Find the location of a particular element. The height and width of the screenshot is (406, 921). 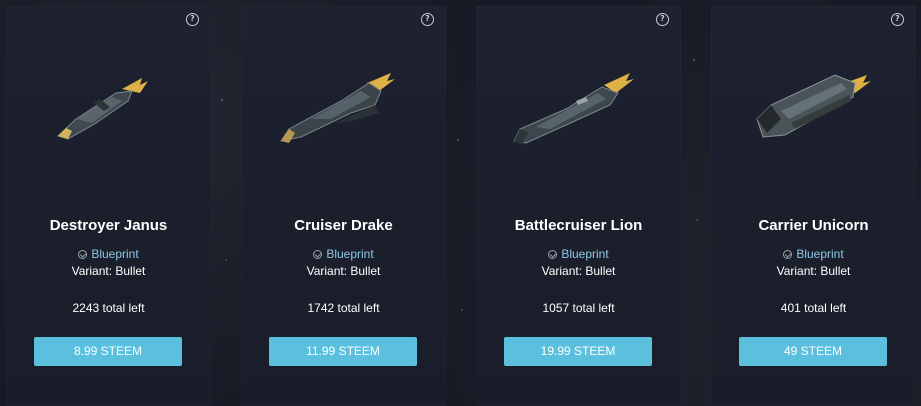

buy-button: 8.99 STEEM is located at coordinates (108, 351).